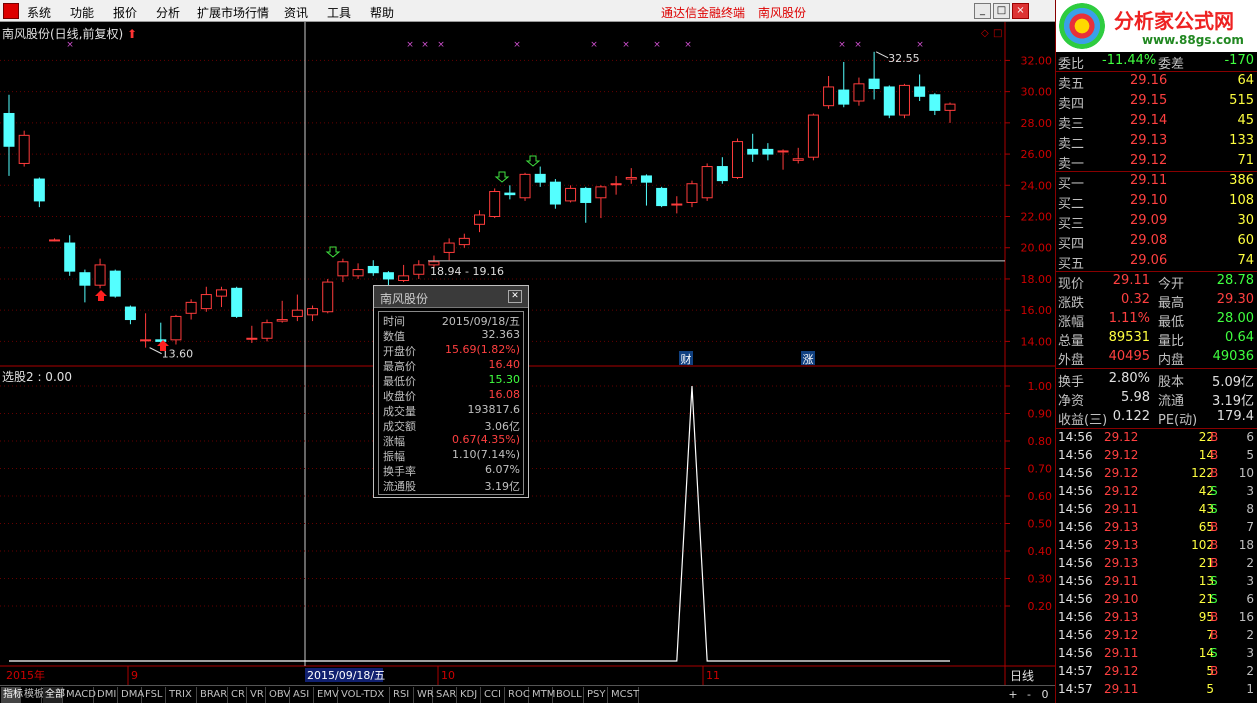  I want to click on sell-level-row: 卖四 29.15 515, so click(1157, 102).